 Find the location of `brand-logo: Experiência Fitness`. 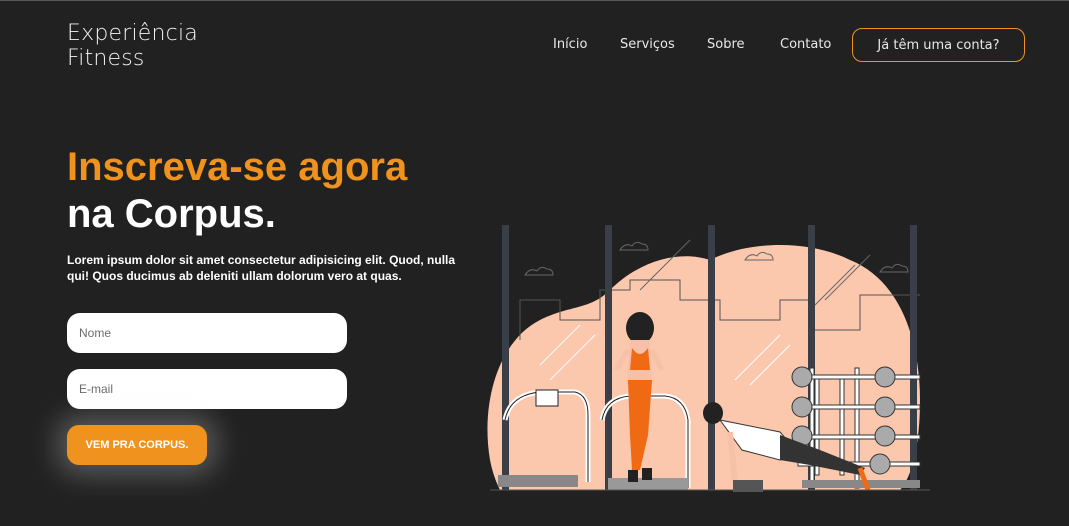

brand-logo: Experiência Fitness is located at coordinates (132, 46).